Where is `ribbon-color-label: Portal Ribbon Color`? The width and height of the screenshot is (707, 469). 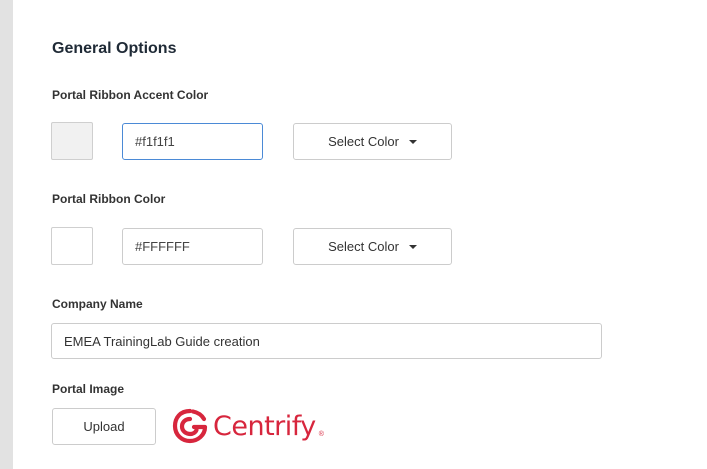
ribbon-color-label: Portal Ribbon Color is located at coordinates (109, 199).